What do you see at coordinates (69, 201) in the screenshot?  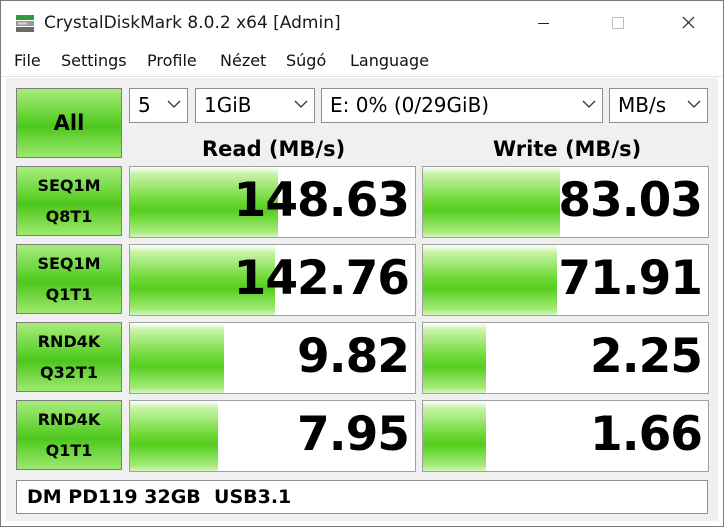 I see `test-button-seq1m-q8t1: SEQ1M Q8T1` at bounding box center [69, 201].